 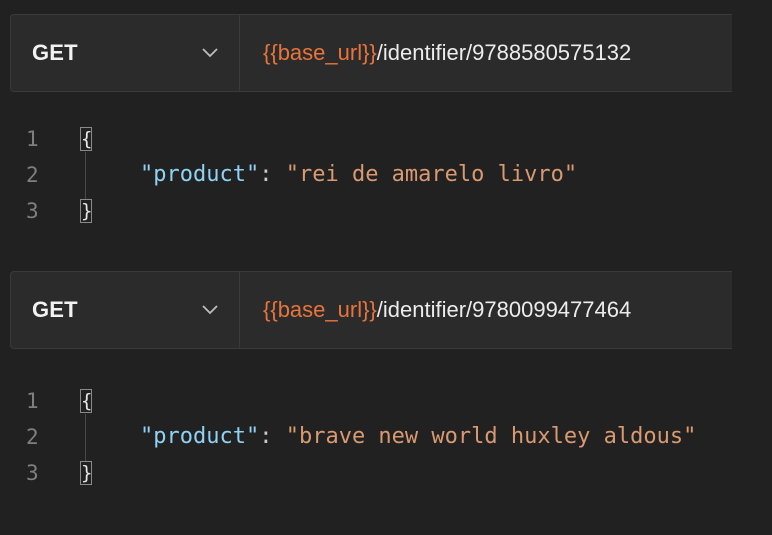 I want to click on url-input: {{base_url}}/identifier/9788580575132, so click(x=486, y=53).